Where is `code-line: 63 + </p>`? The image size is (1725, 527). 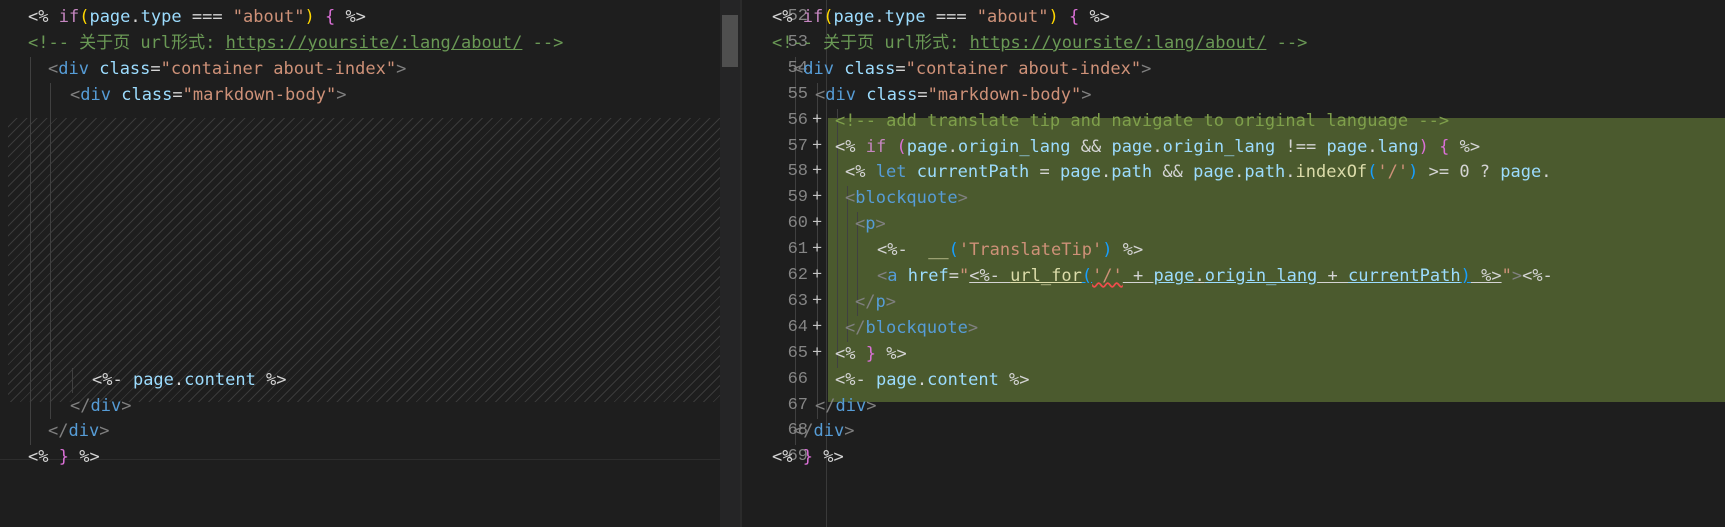 code-line: 63 + </p> is located at coordinates (1233, 302).